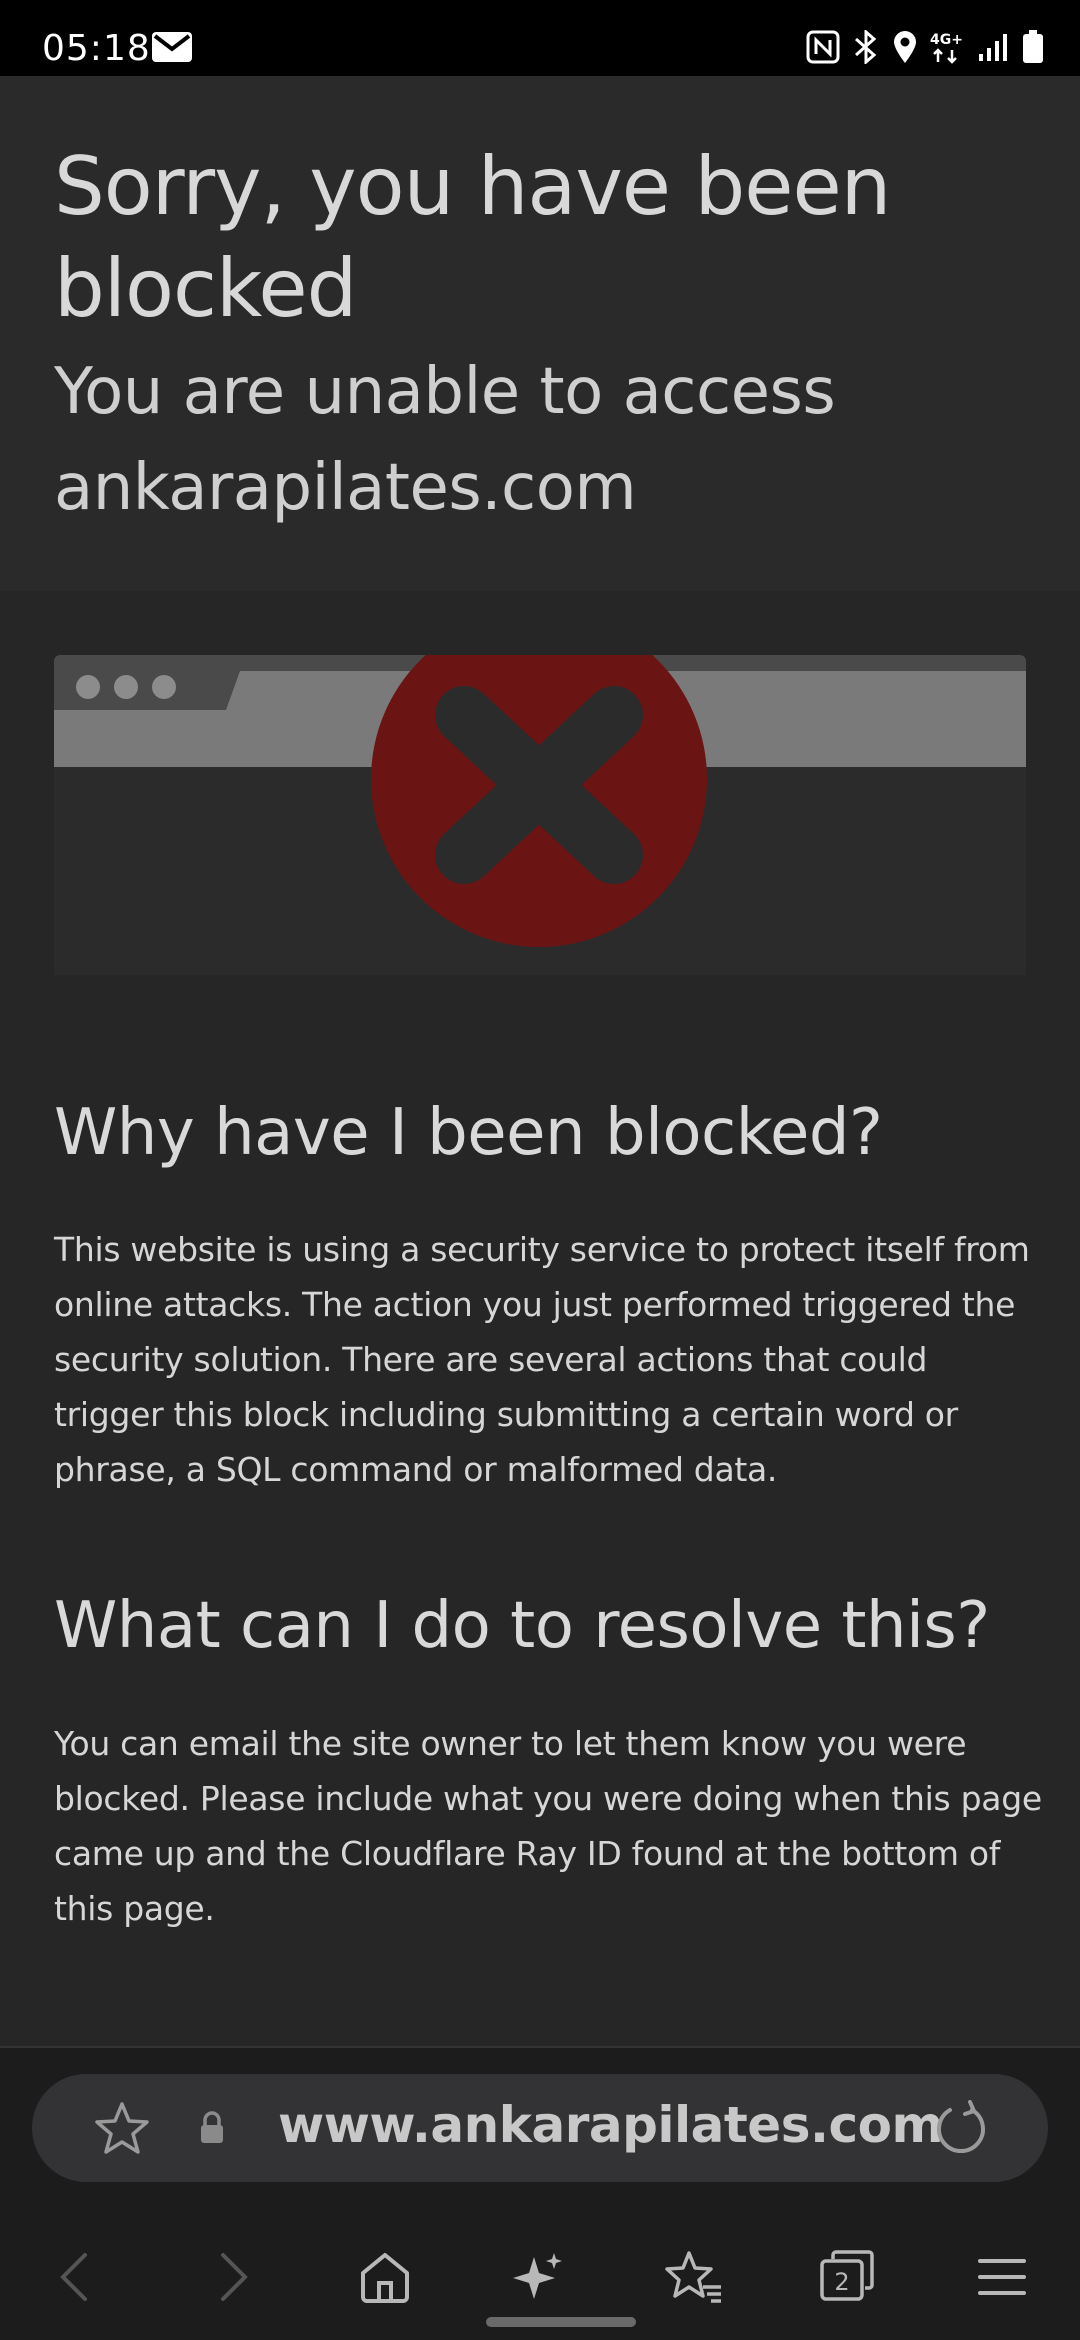 The height and width of the screenshot is (2340, 1080). Describe the element at coordinates (925, 48) in the screenshot. I see `status-icons: 4G+` at that location.